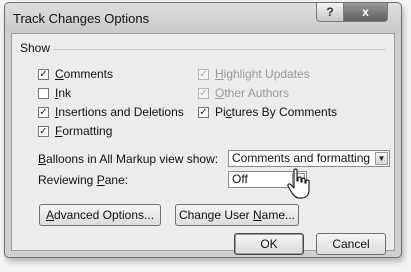 The height and width of the screenshot is (272, 411). I want to click on checkbox-comments-label: Comments, so click(84, 74).